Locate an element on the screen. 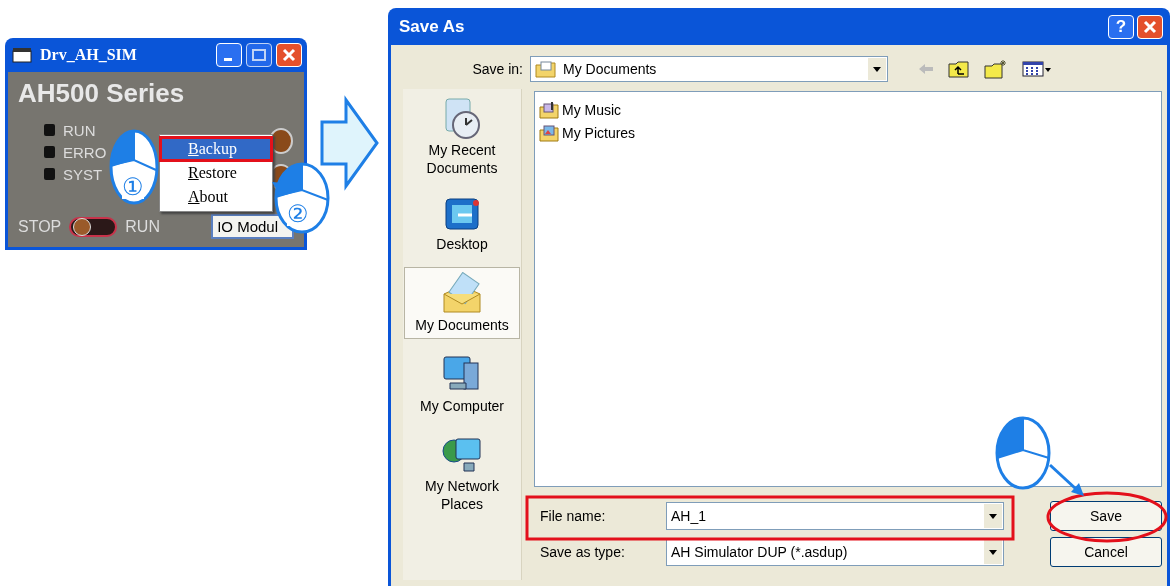 The image size is (1176, 586). window-title: Save As is located at coordinates (432, 26).